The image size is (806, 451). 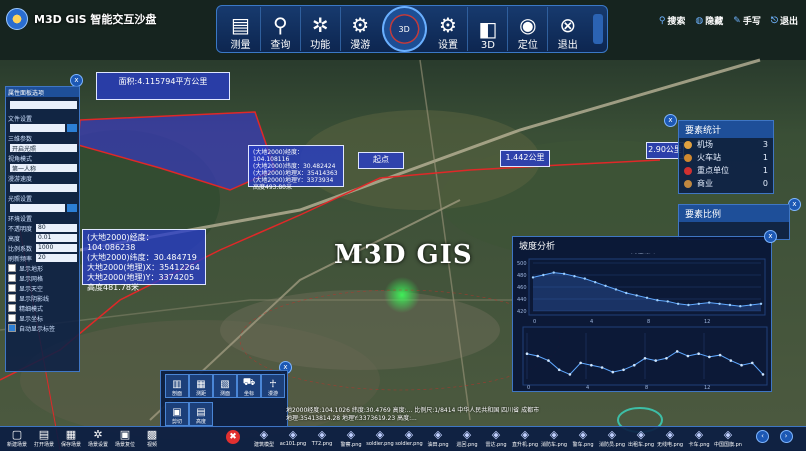 I want to click on height-input: 0.01, so click(x=56, y=238).